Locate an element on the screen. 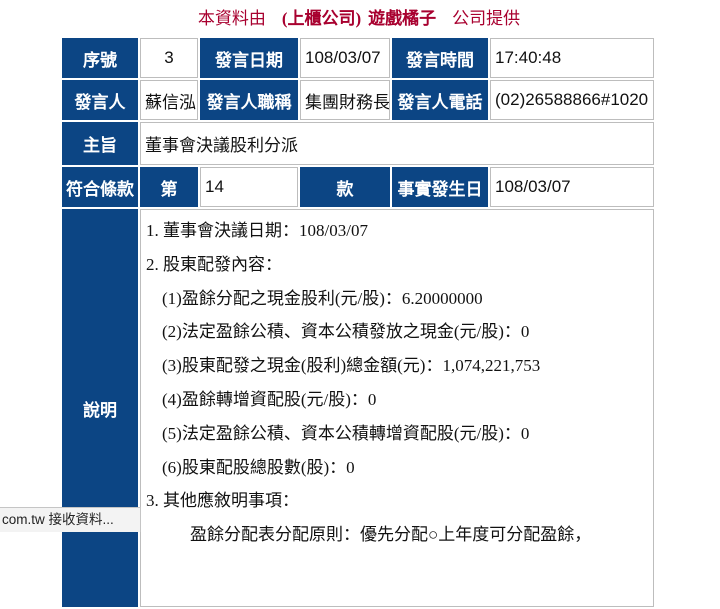  date-value: 108/03/07 is located at coordinates (345, 58).